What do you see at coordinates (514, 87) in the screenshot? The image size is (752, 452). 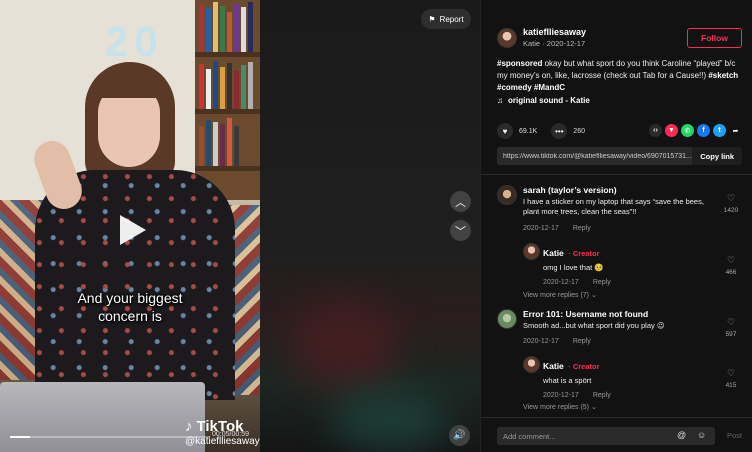 I see `hashtag-link: #comedy` at bounding box center [514, 87].